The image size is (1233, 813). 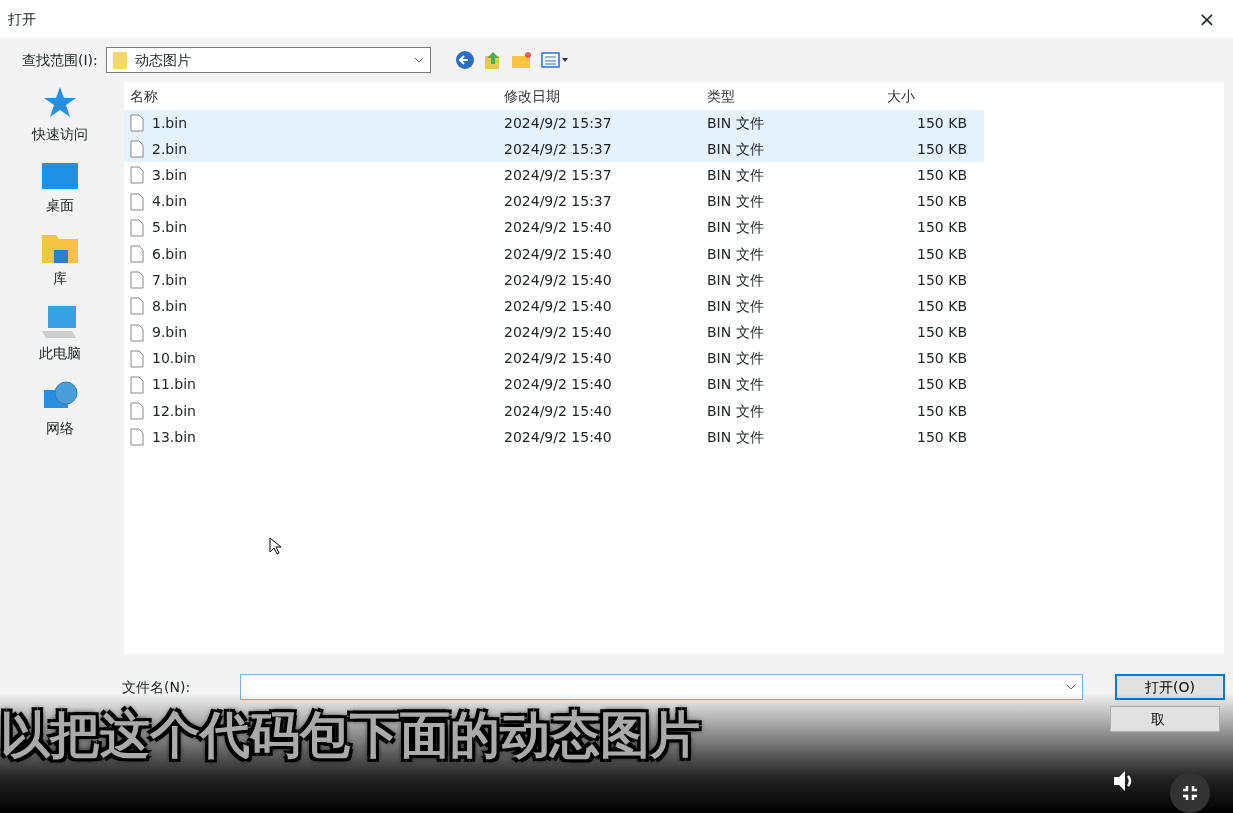 I want to click on file-row: 6.bin 2024/9/2 15:40 BIN 文件 150 KB, so click(x=554, y=254).